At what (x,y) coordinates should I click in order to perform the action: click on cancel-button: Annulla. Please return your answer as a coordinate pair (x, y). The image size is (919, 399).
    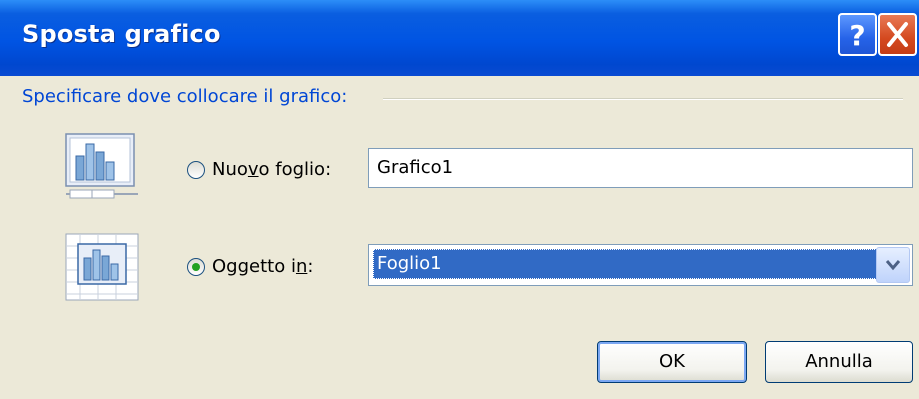
    Looking at the image, I should click on (839, 362).